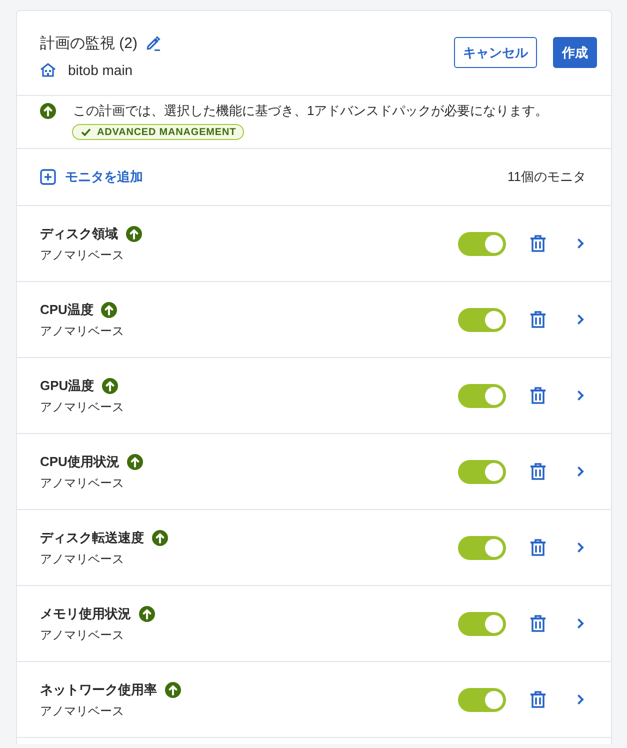  What do you see at coordinates (67, 309) in the screenshot?
I see `monitor-name: CPU温度` at bounding box center [67, 309].